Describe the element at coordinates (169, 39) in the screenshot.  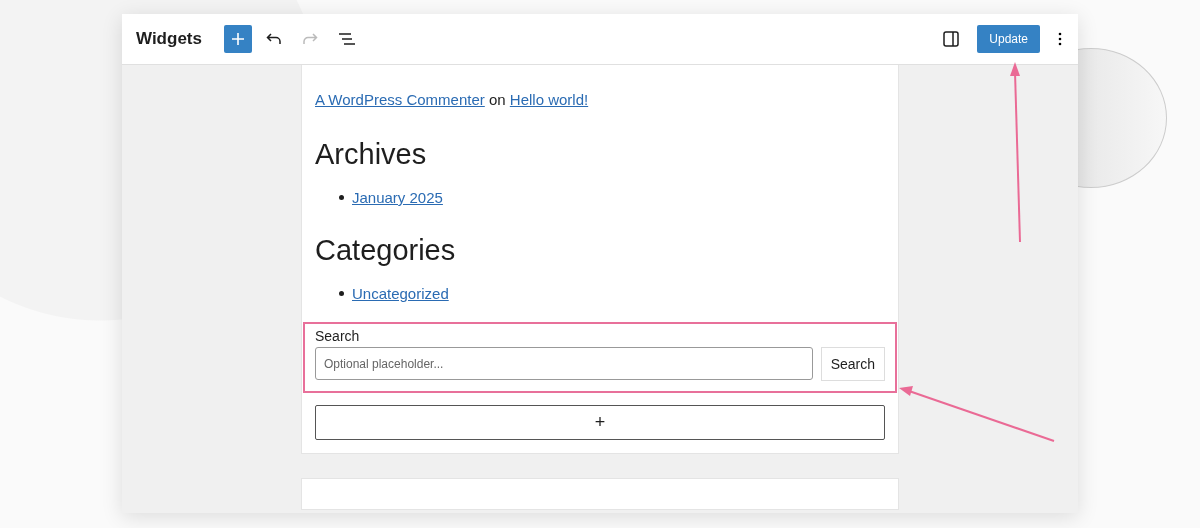
I see `window-title: Widgets` at that location.